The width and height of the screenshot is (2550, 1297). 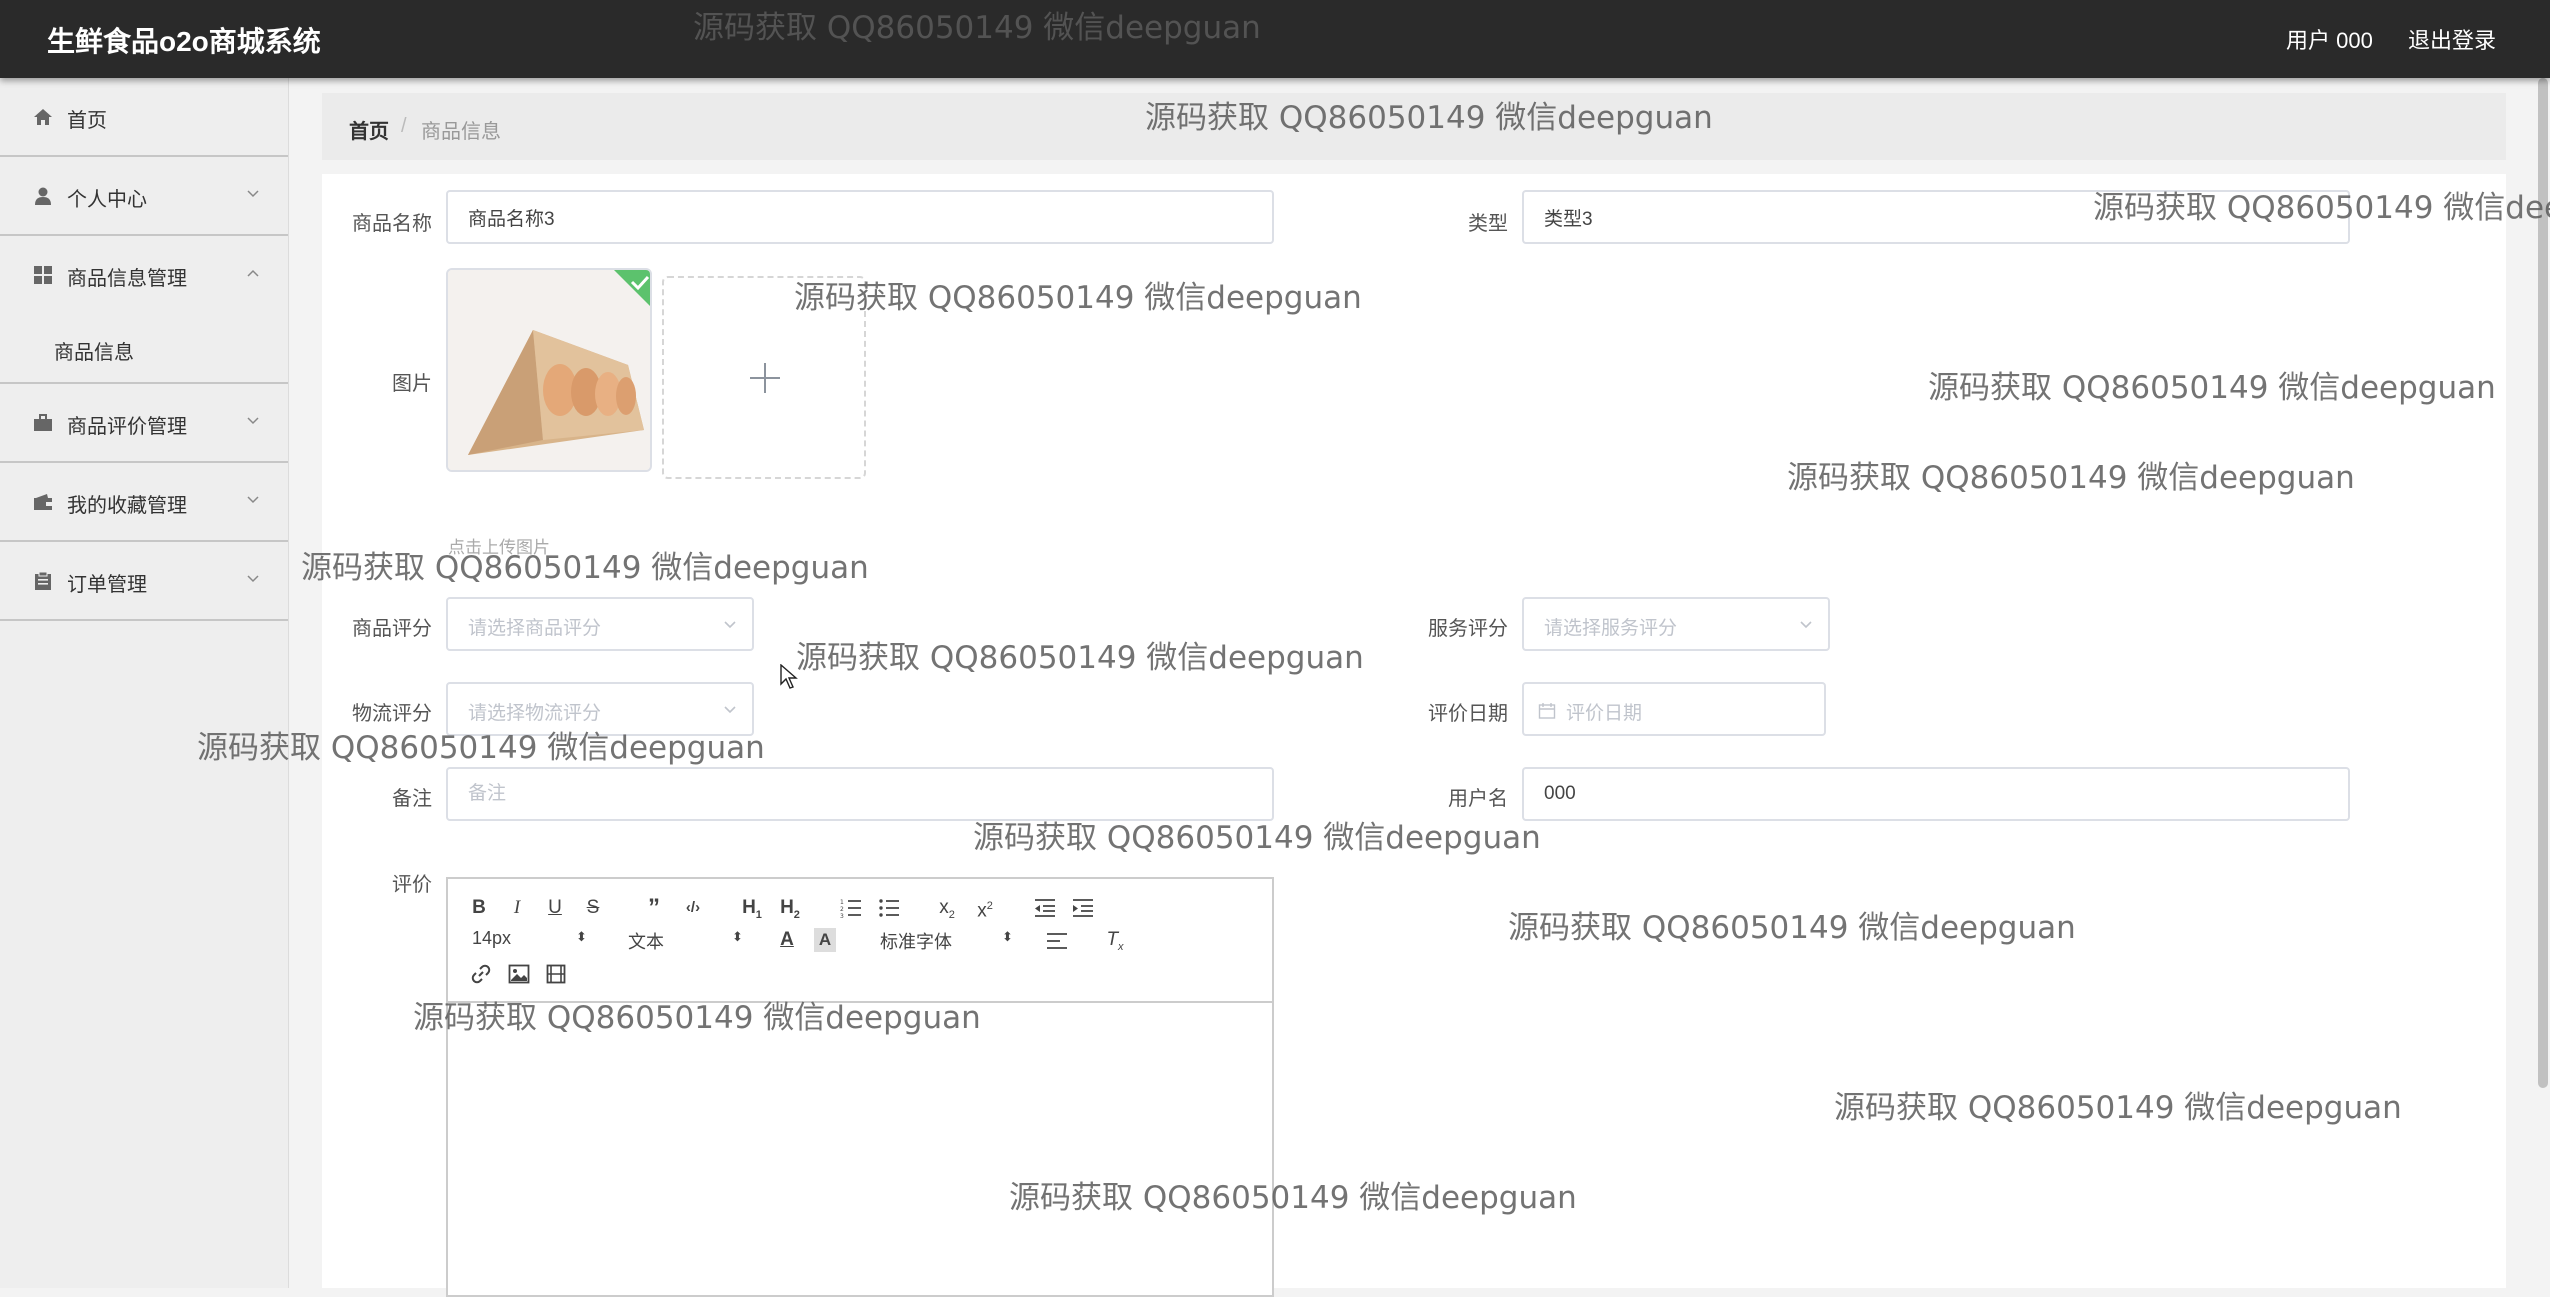 What do you see at coordinates (985, 906) in the screenshot?
I see `superscript-icon: x2` at bounding box center [985, 906].